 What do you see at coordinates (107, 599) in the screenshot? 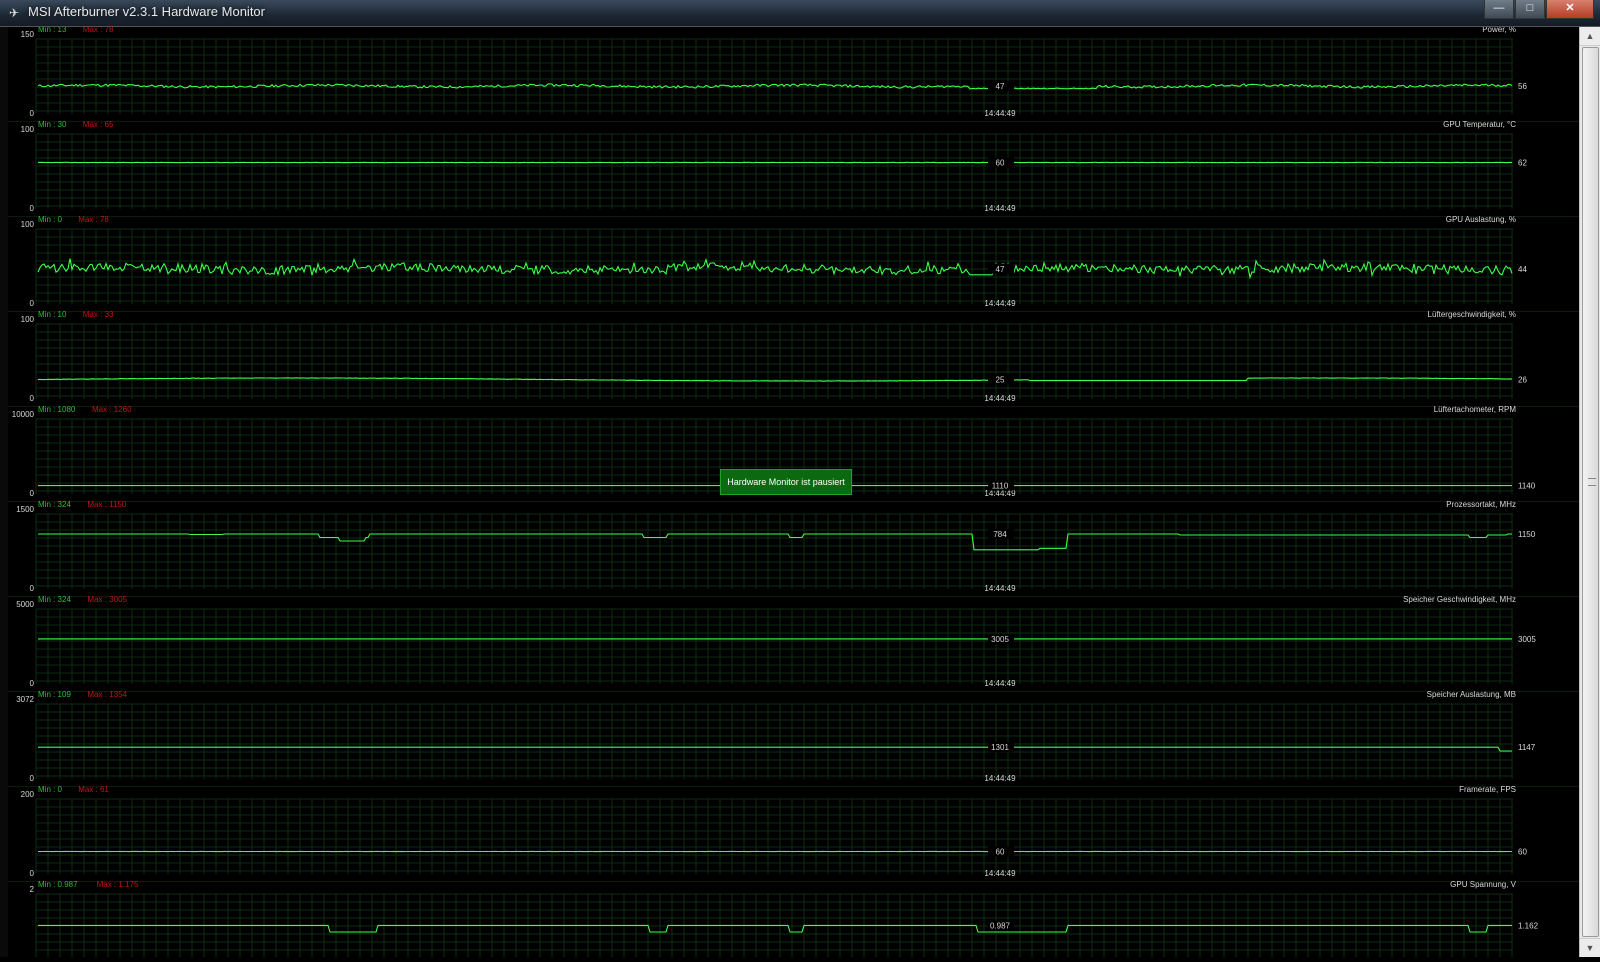
I see `max-value-label: Max : 3005` at bounding box center [107, 599].